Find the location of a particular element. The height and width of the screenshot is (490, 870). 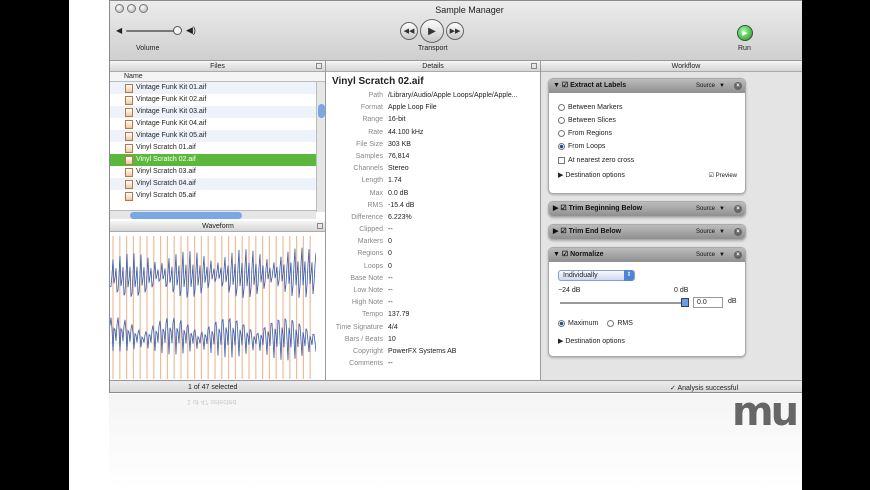

trim-end-header: ▶ ☑ Trim End Below Source ▼ × is located at coordinates (647, 232).